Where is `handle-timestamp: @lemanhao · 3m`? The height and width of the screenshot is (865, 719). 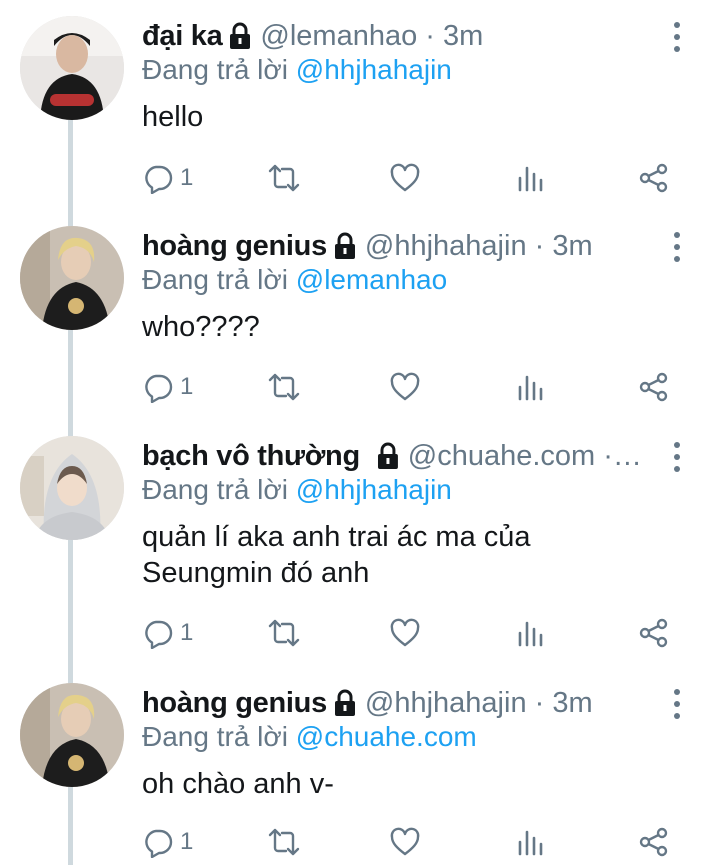
handle-timestamp: @lemanhao · 3m is located at coordinates (371, 36).